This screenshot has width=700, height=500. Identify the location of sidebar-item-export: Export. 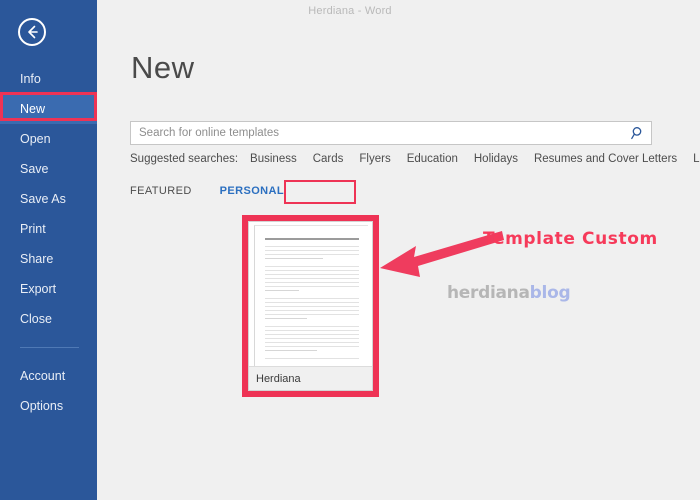
(48, 289).